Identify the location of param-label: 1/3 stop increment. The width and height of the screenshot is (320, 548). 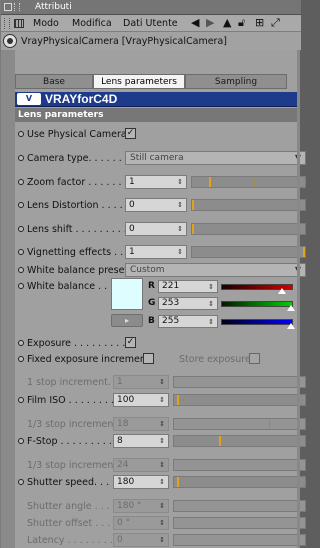
(72, 465).